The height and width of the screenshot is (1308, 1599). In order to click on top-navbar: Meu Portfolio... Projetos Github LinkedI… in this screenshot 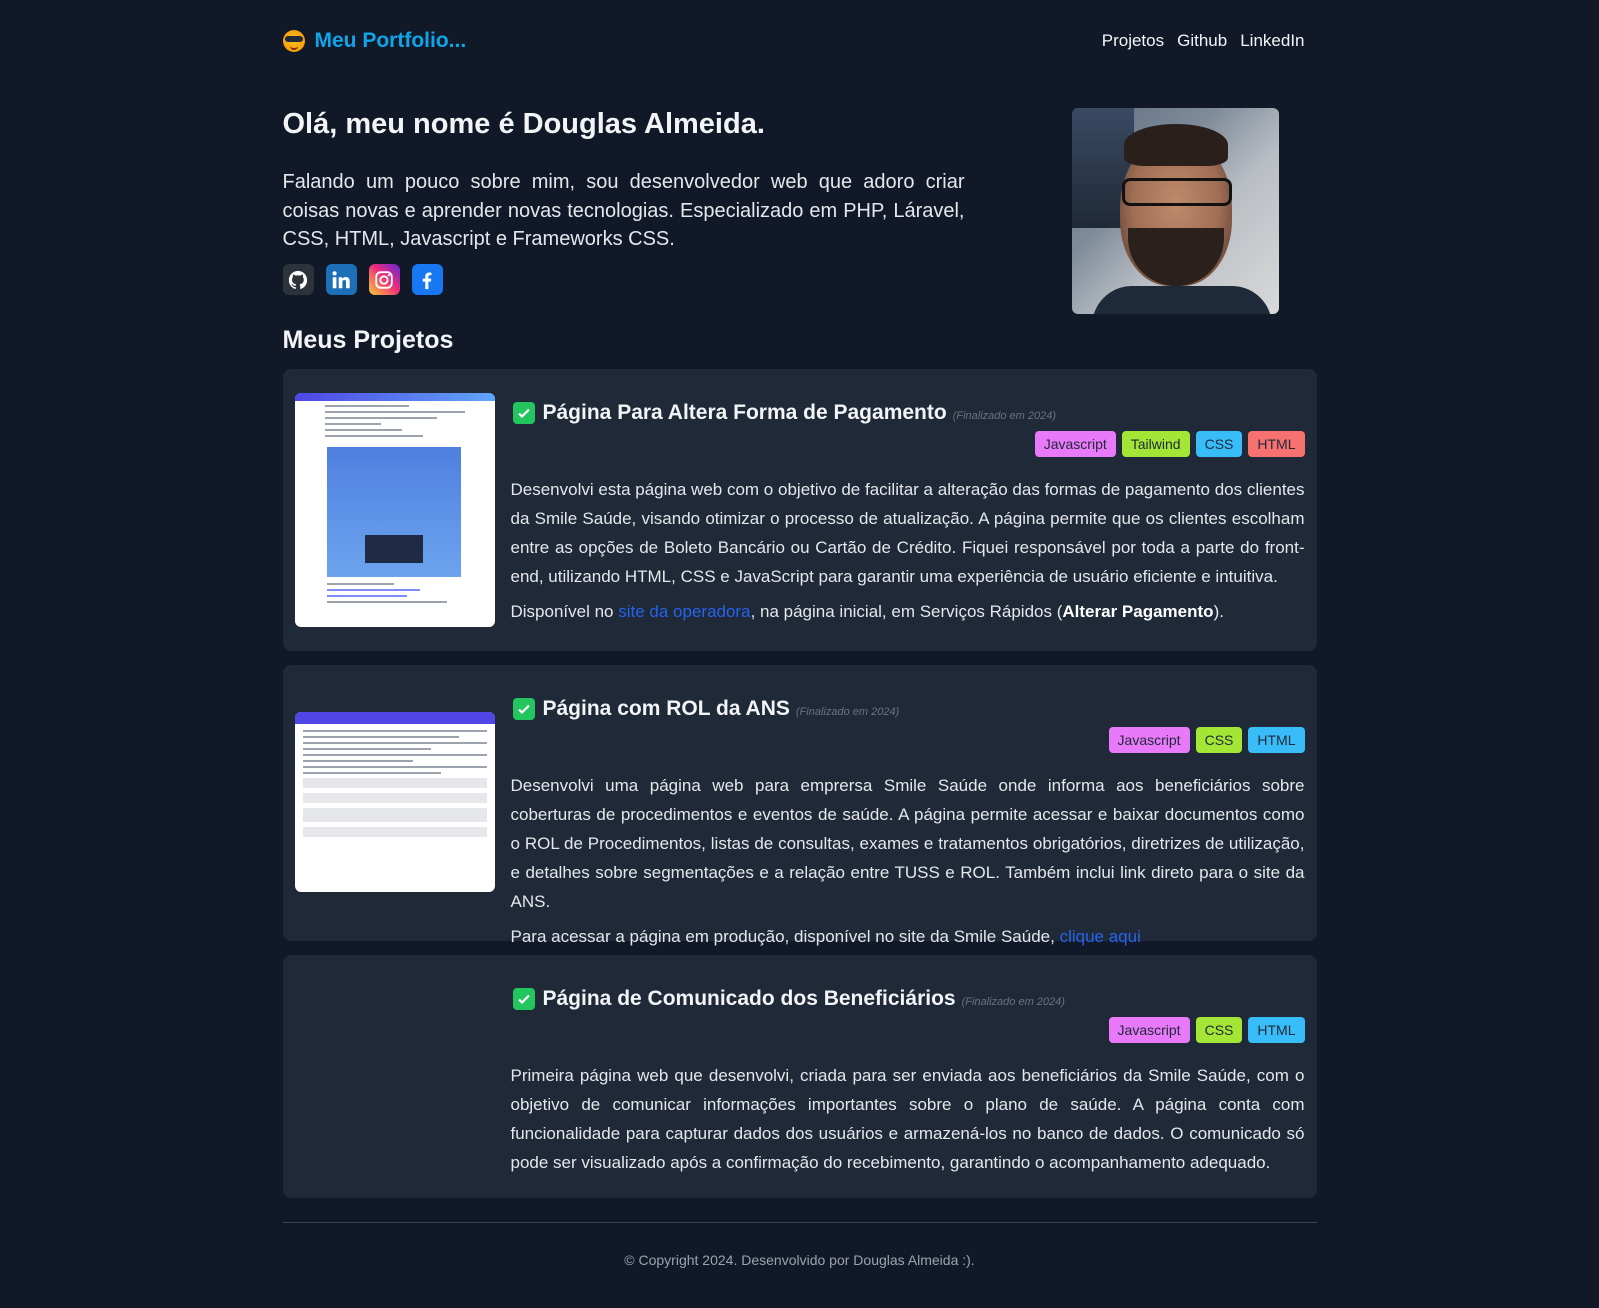, I will do `click(799, 41)`.